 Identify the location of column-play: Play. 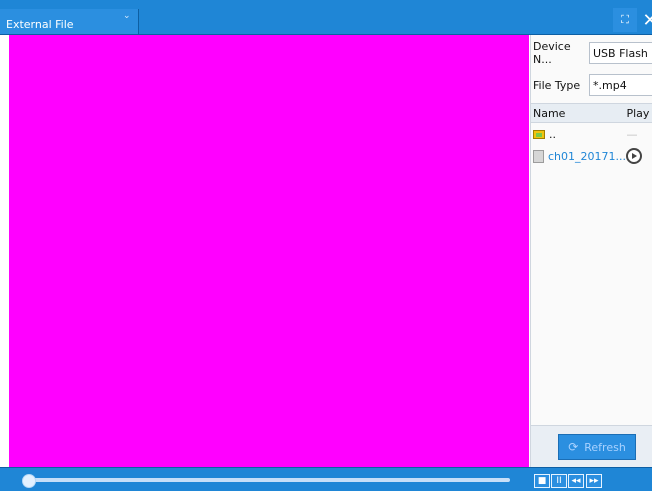
(638, 113).